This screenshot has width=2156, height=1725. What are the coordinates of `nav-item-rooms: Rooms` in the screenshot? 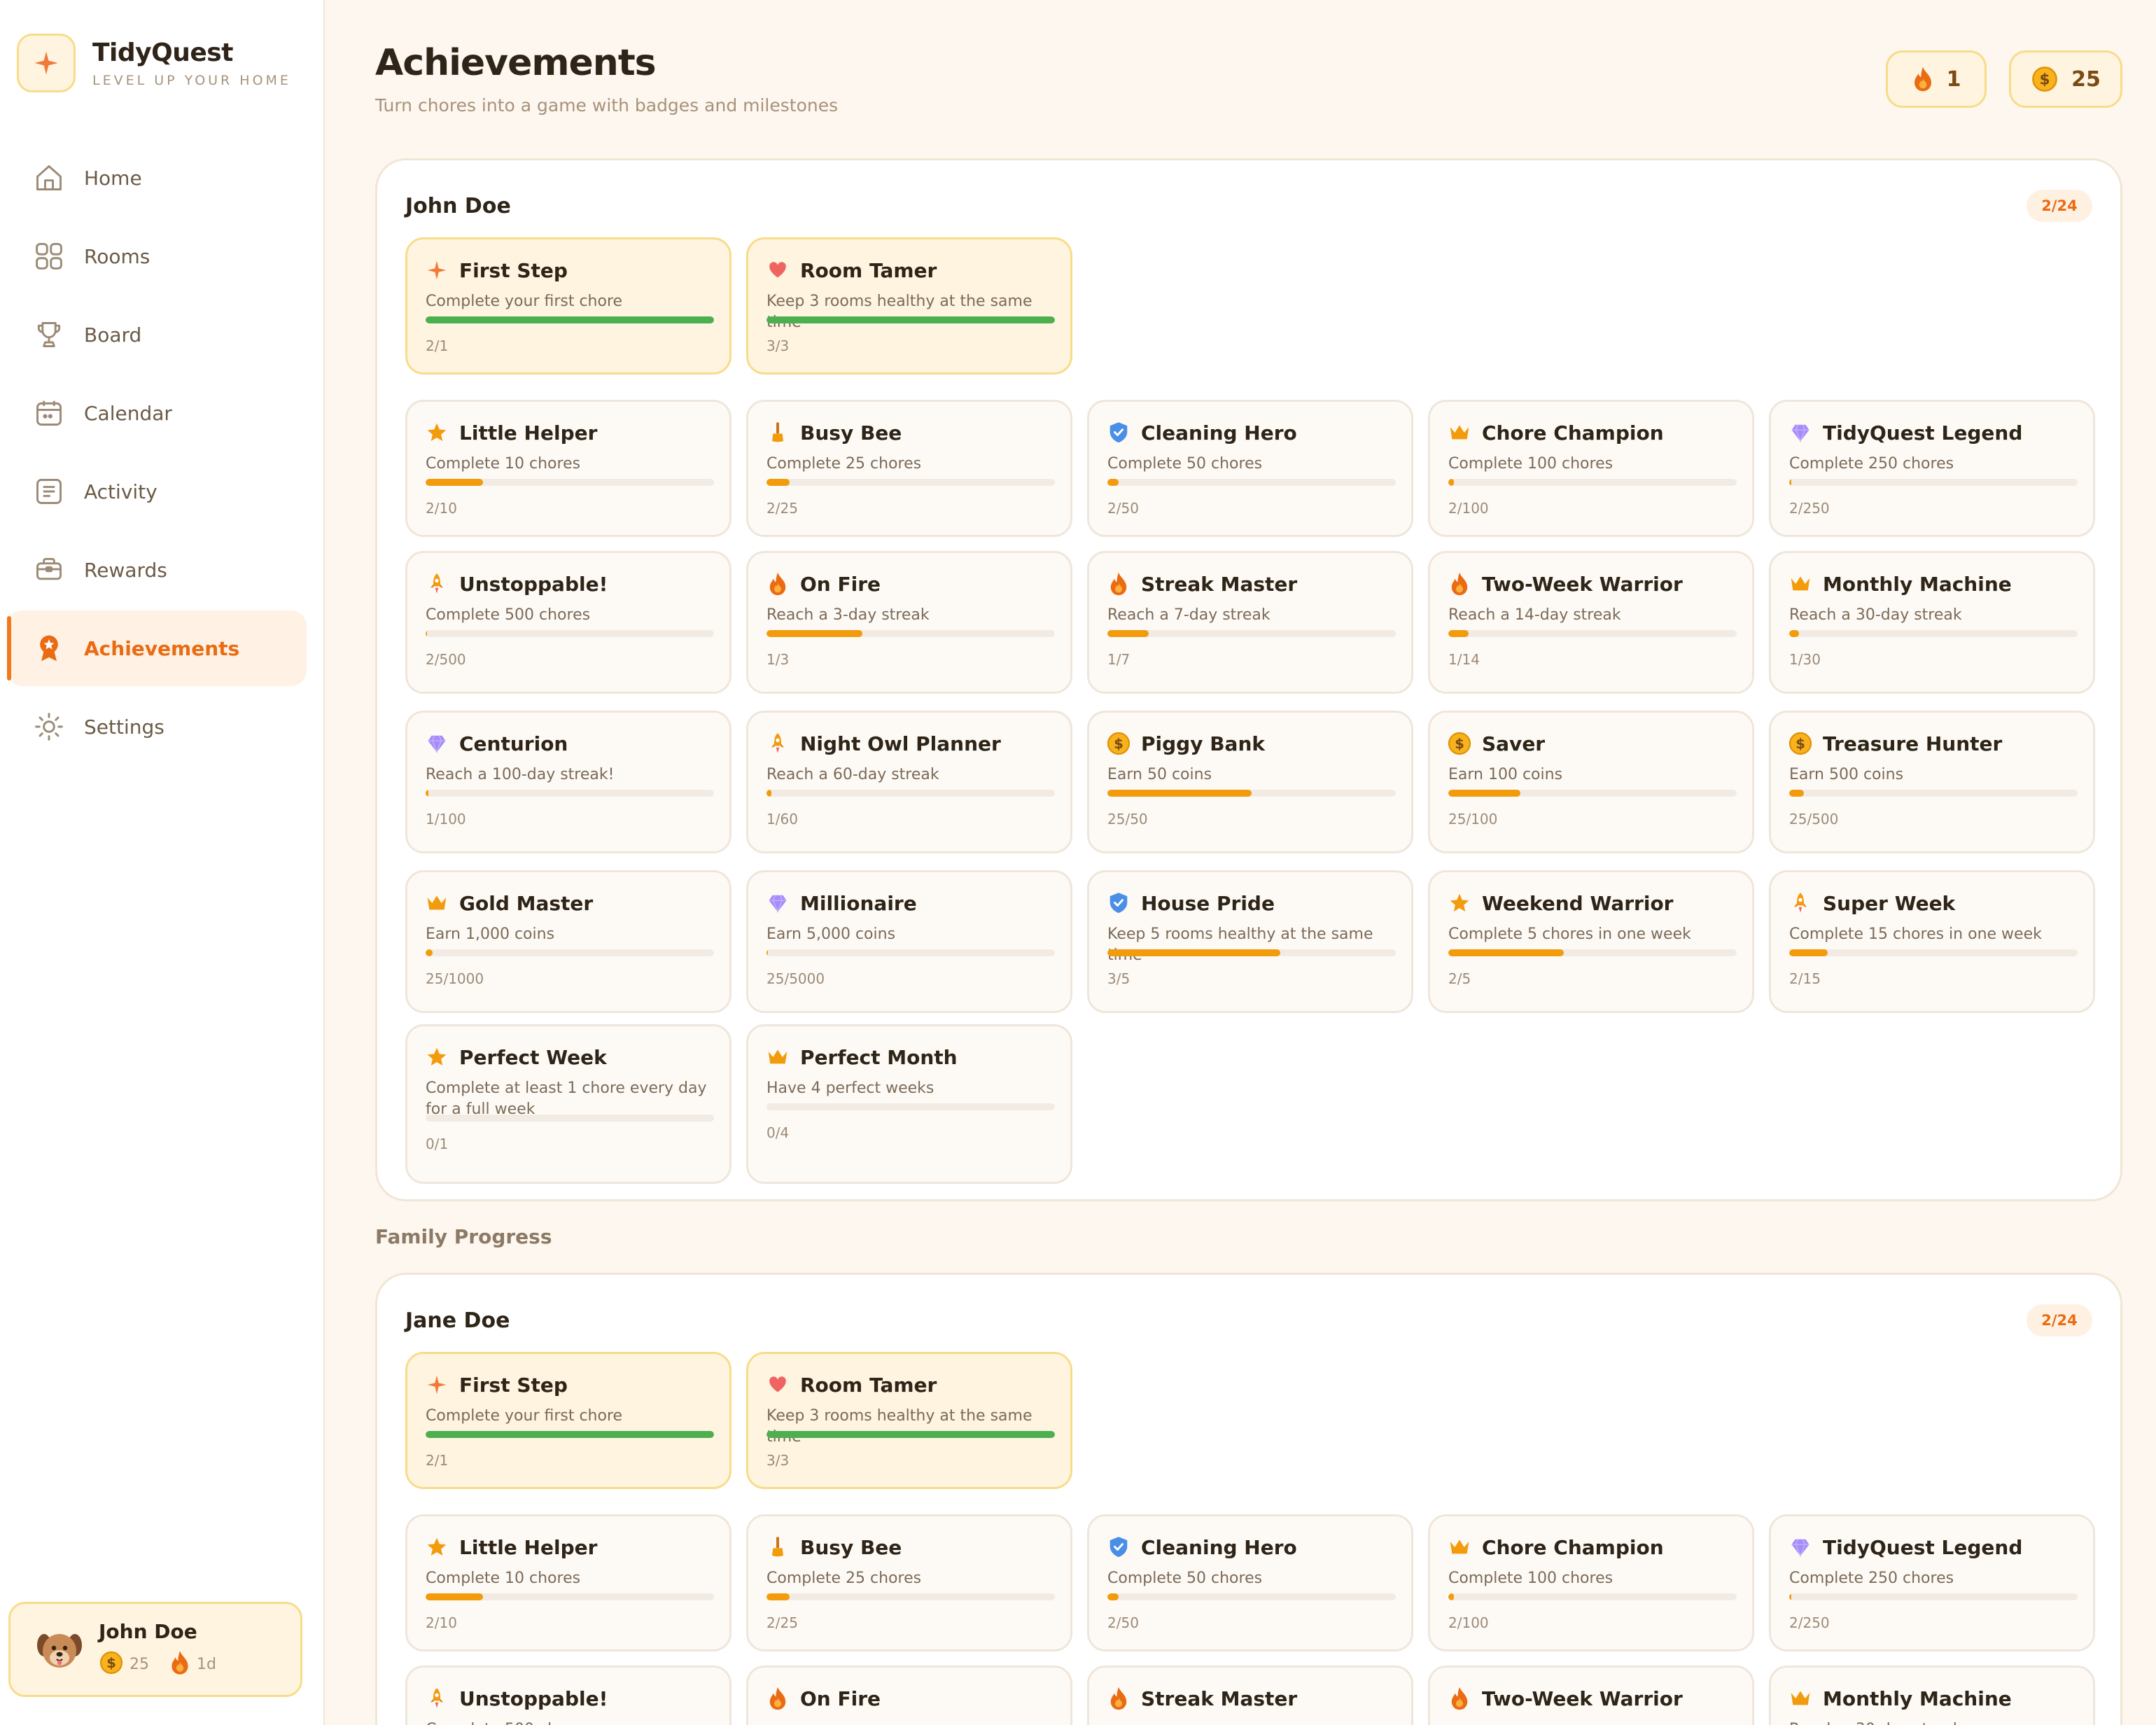 It's located at (157, 256).